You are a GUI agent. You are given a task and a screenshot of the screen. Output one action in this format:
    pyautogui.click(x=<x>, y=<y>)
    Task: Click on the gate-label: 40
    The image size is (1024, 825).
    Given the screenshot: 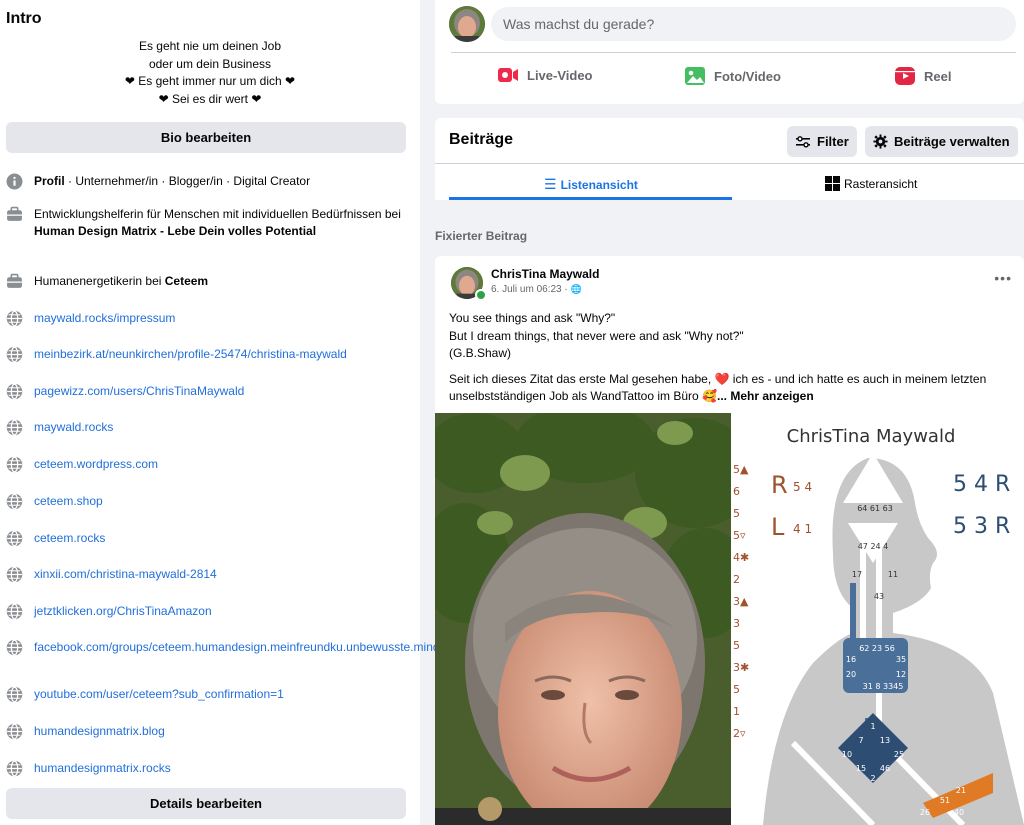 What is the action you would take?
    pyautogui.click(x=959, y=812)
    